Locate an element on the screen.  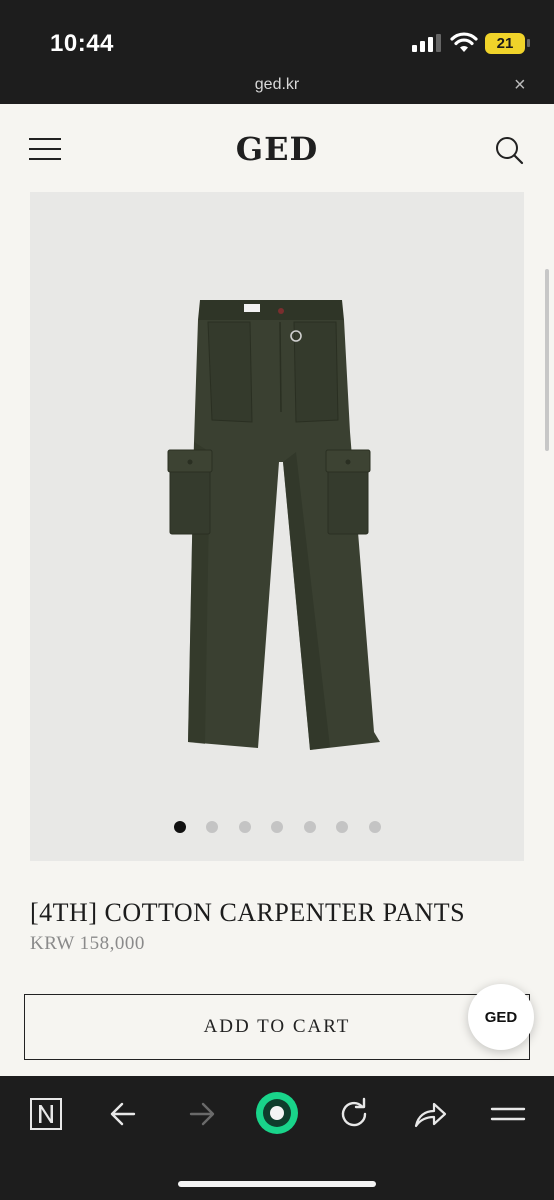
product-title: [4TH] COTTON CARPENTER PANTS is located at coordinates (248, 912).